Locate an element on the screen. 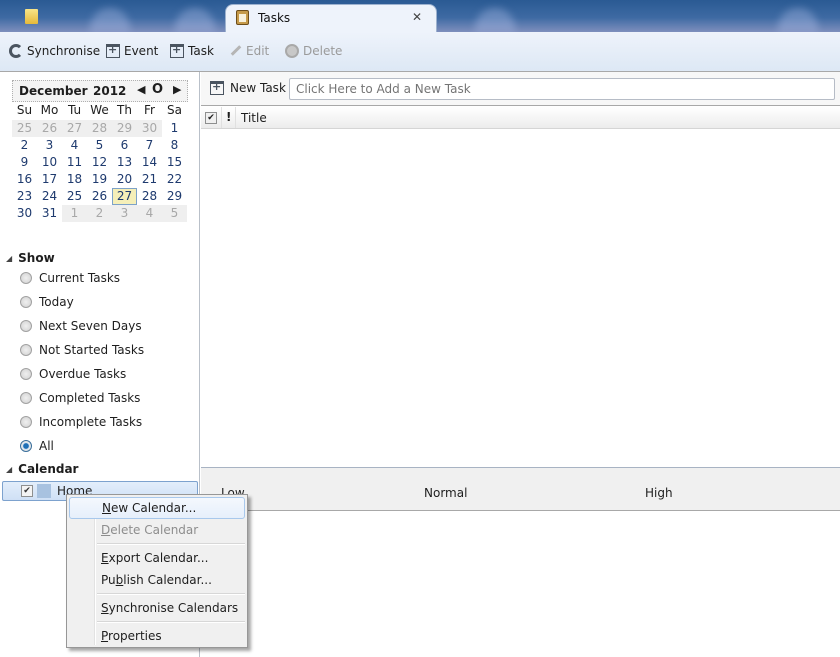  day-cell: 6 is located at coordinates (124, 145).